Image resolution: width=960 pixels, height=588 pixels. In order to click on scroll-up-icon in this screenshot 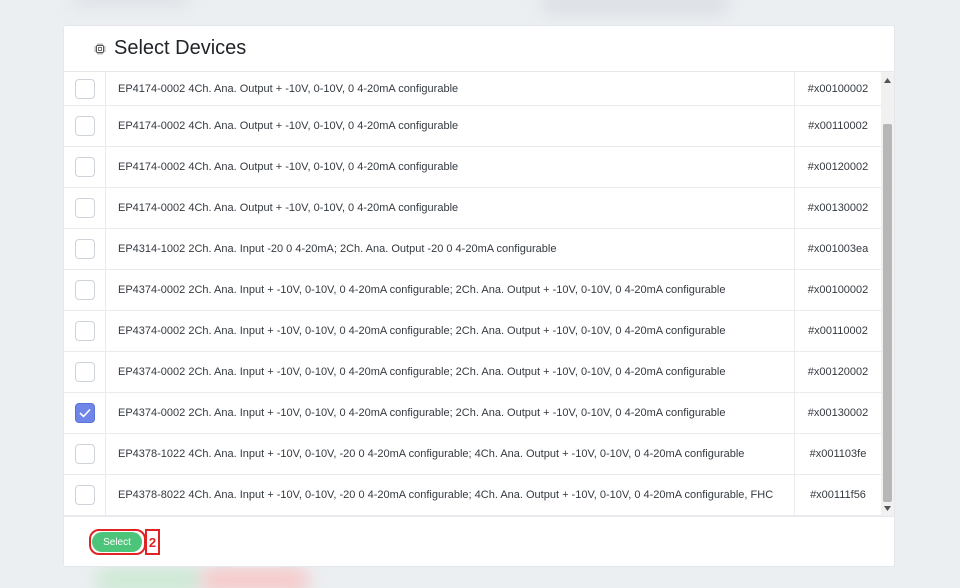, I will do `click(887, 80)`.